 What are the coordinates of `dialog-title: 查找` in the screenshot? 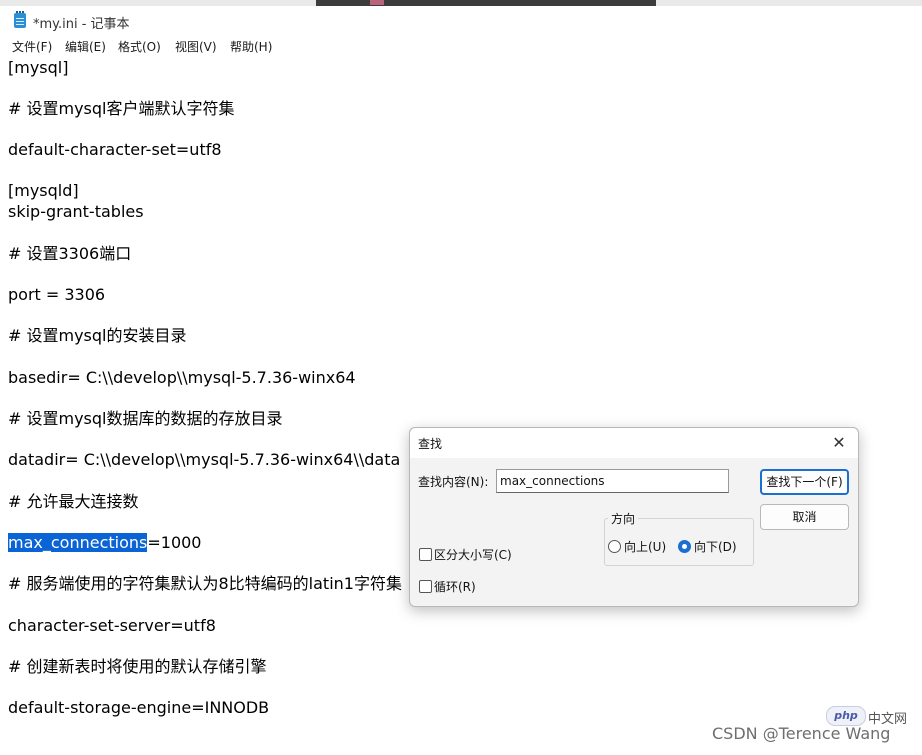 It's located at (430, 444).